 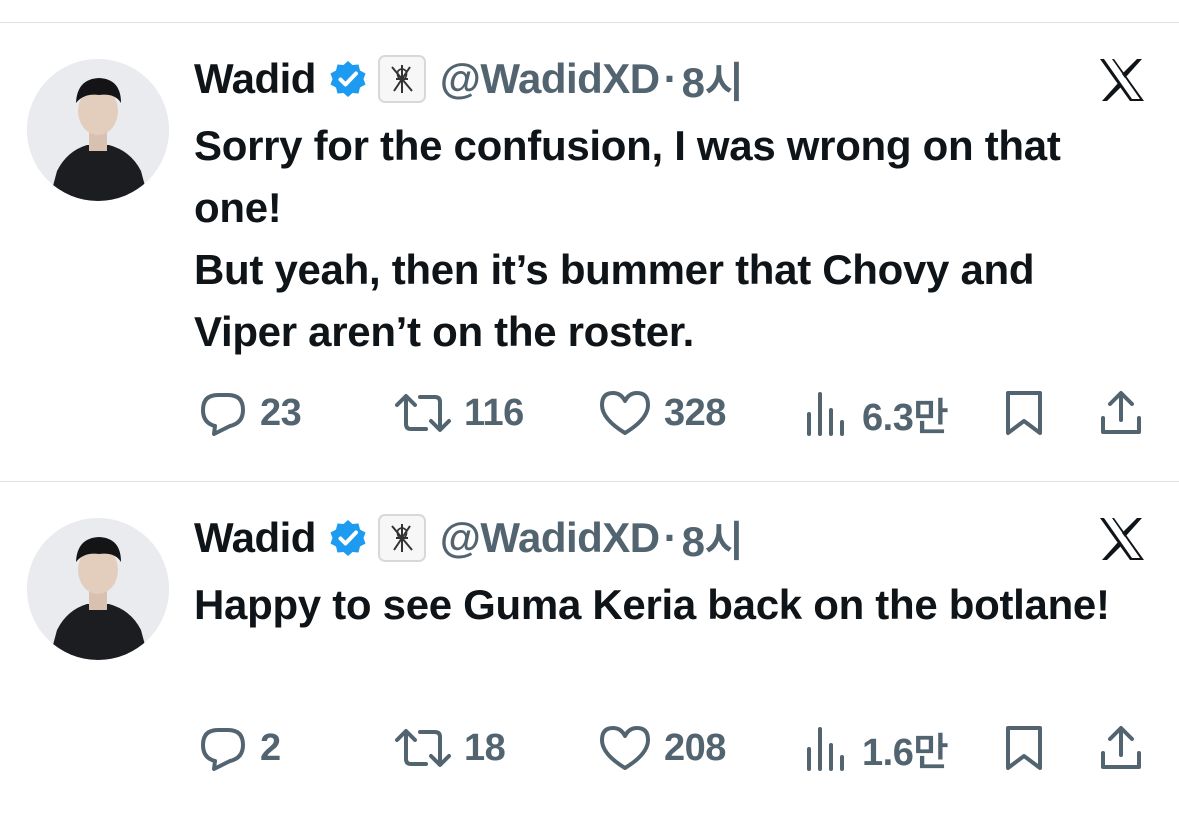 I want to click on tweet-actions: 2 18 208 1.6만, so click(x=589, y=748).